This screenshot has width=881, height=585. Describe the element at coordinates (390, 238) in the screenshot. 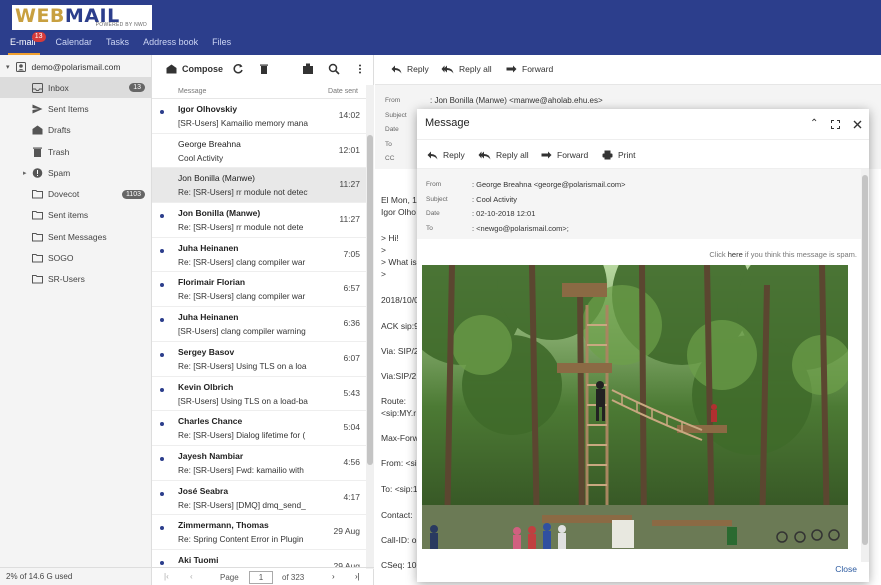

I see `body-line: > Hi!` at that location.